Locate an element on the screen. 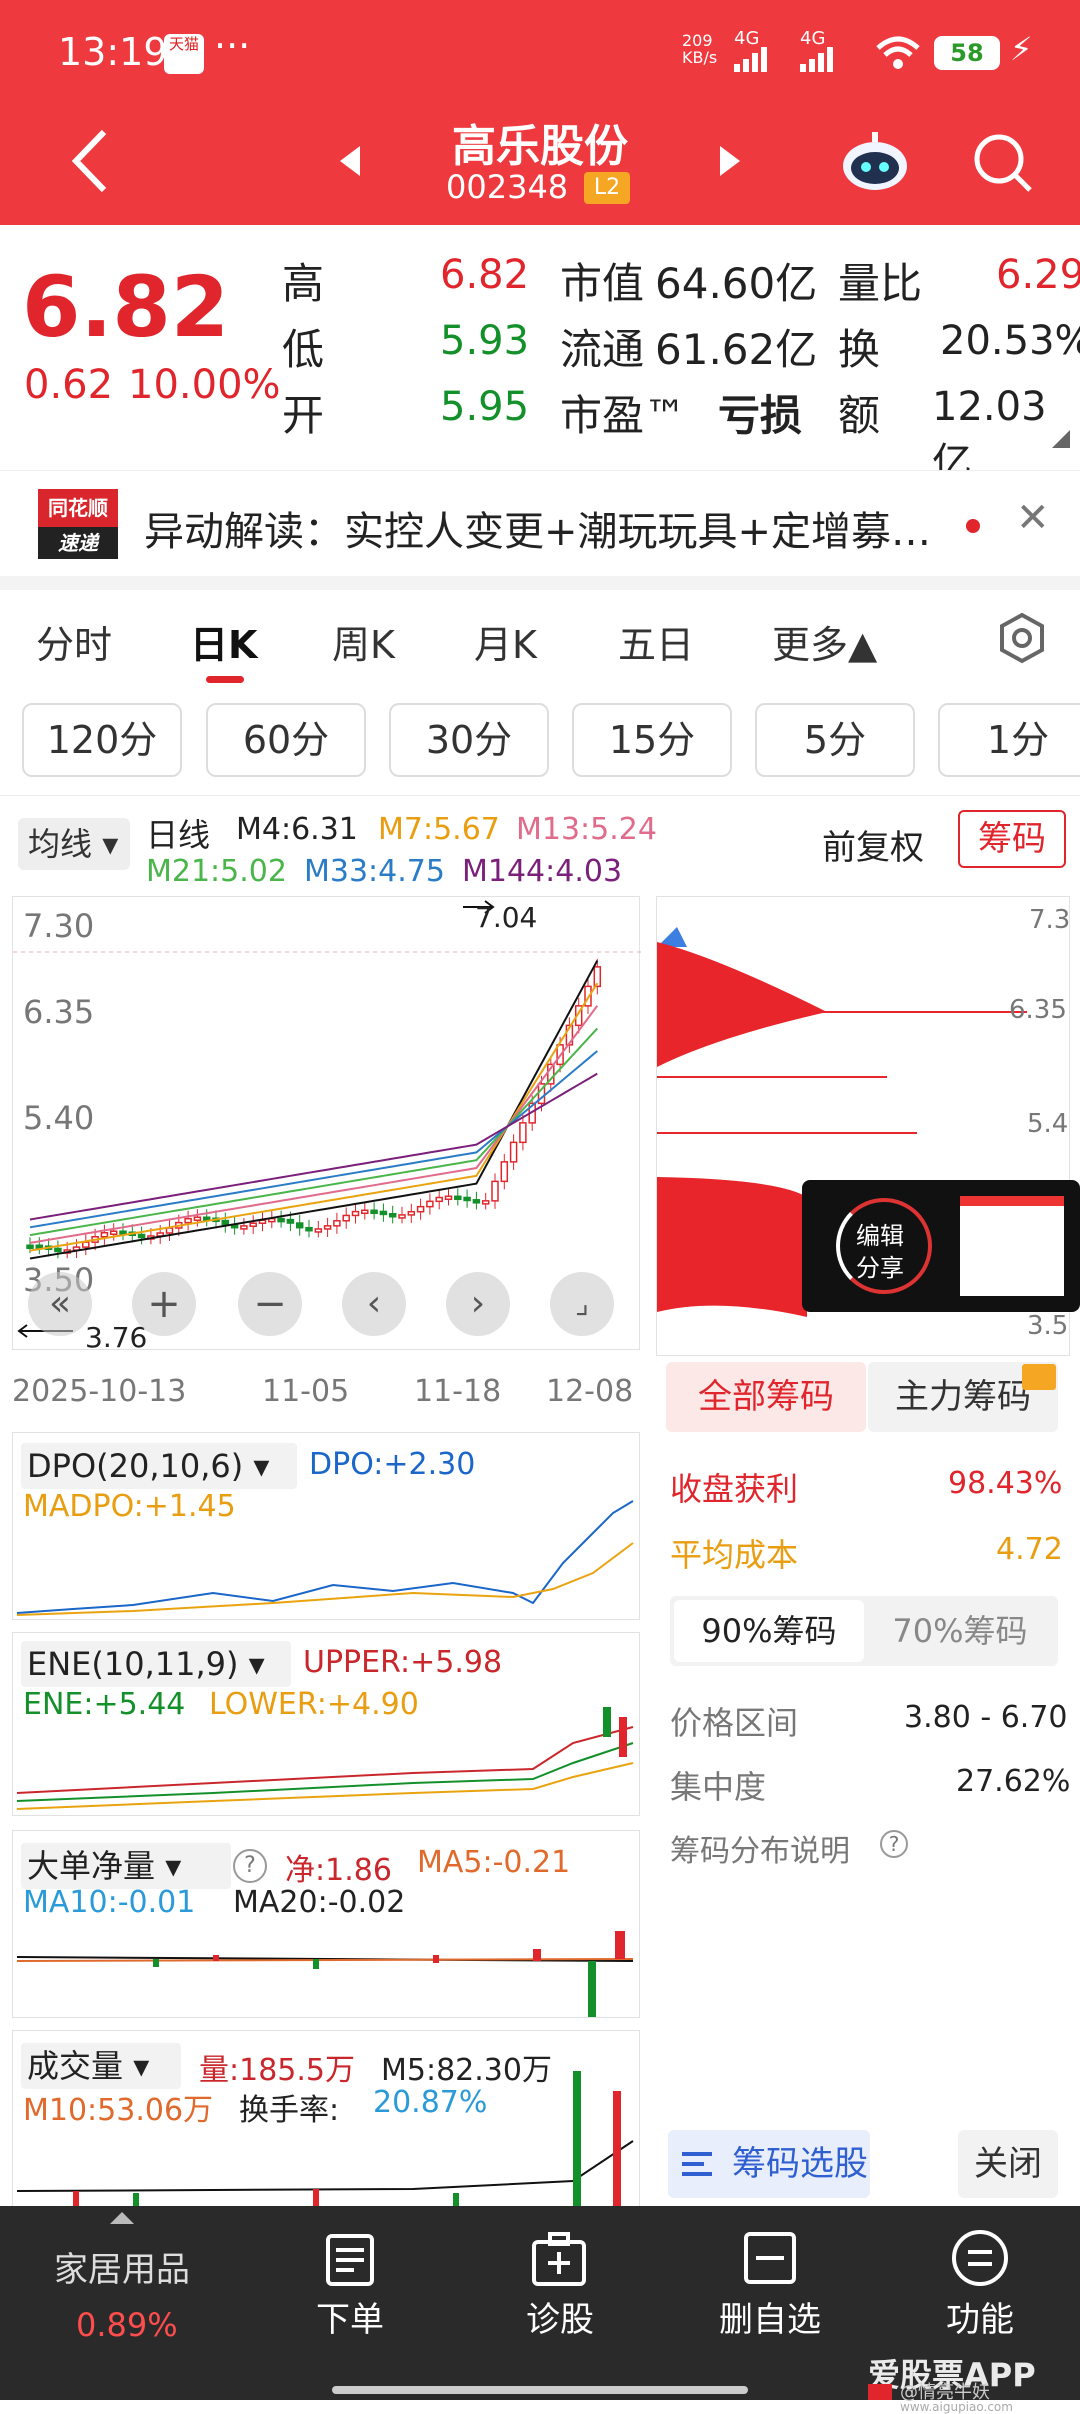  back-icon is located at coordinates (91, 161).